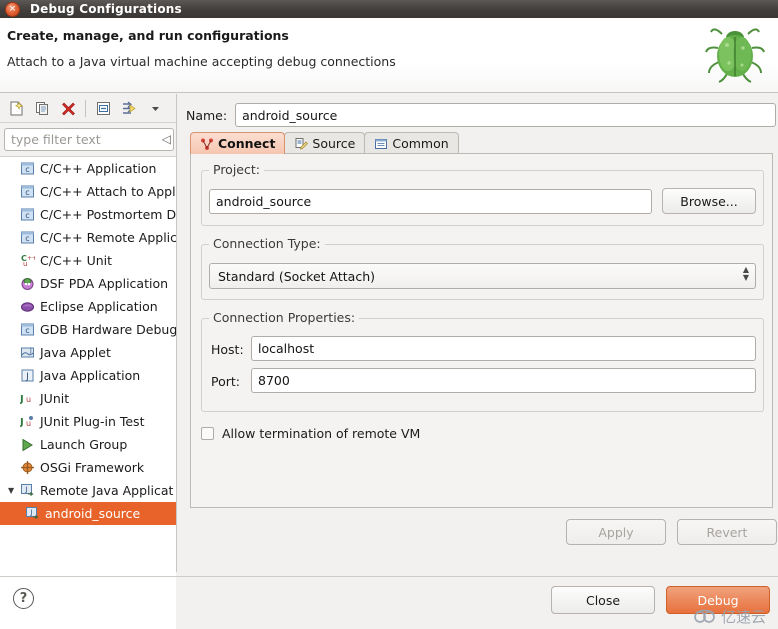 This screenshot has width=778, height=629. What do you see at coordinates (238, 143) in the screenshot?
I see `tab-connect: Connect` at bounding box center [238, 143].